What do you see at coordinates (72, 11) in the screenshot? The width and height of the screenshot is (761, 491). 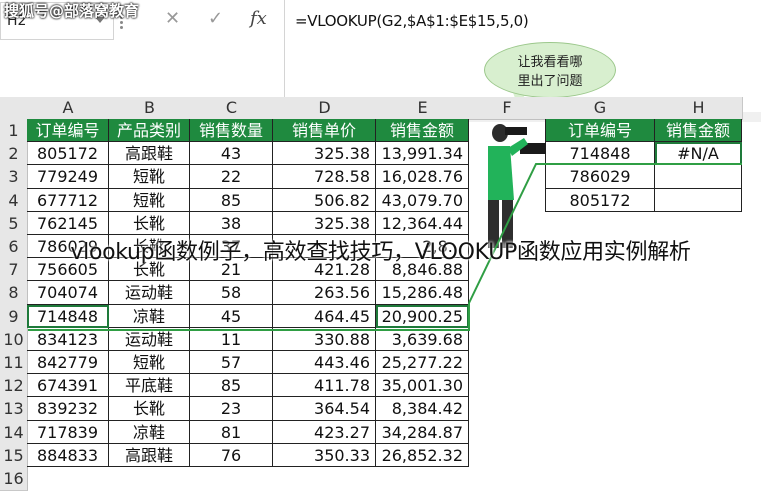 I see `watermark: 搜狐号@部落窝教育` at bounding box center [72, 11].